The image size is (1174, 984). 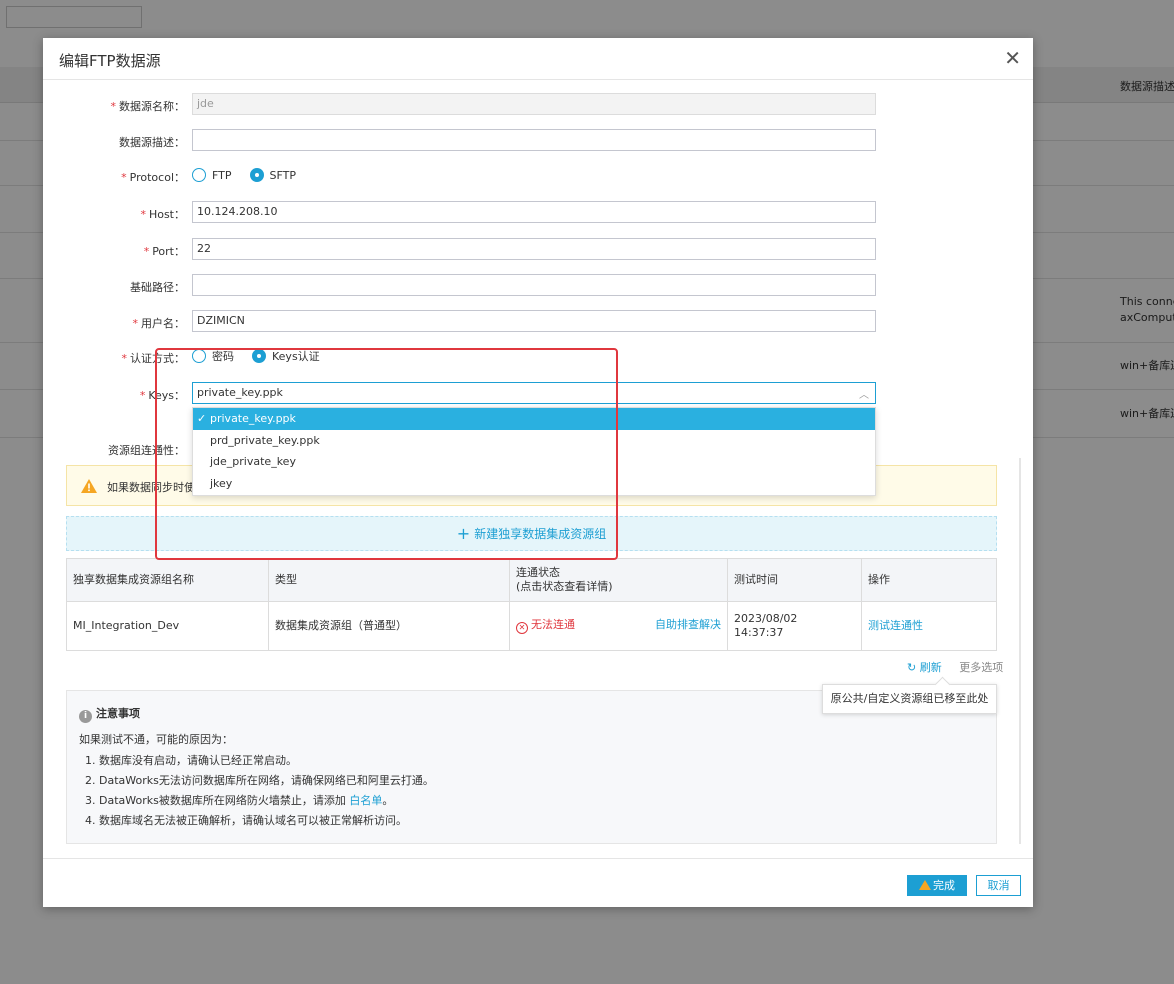 I want to click on radio-ftp, so click(x=199, y=175).